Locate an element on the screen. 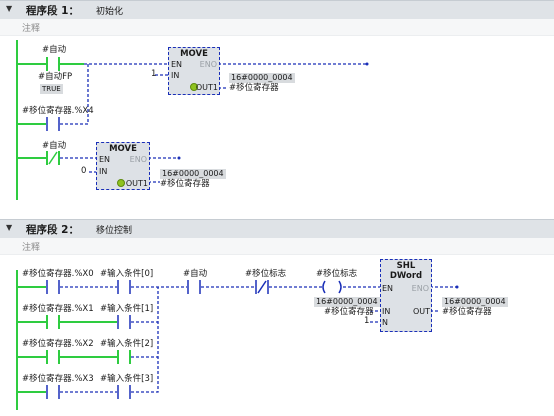  move-block-1: MOVE EN ENO IN OUT1 is located at coordinates (194, 71).